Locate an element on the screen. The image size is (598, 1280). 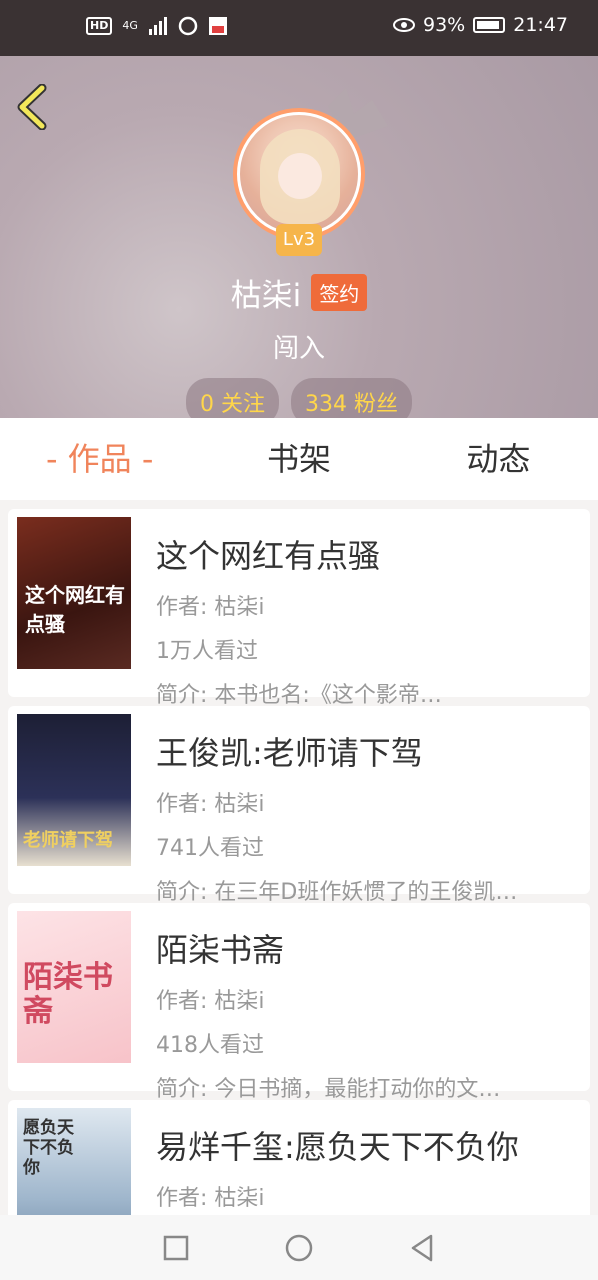
book-cover: 这个网红有点骚 is located at coordinates (74, 593).